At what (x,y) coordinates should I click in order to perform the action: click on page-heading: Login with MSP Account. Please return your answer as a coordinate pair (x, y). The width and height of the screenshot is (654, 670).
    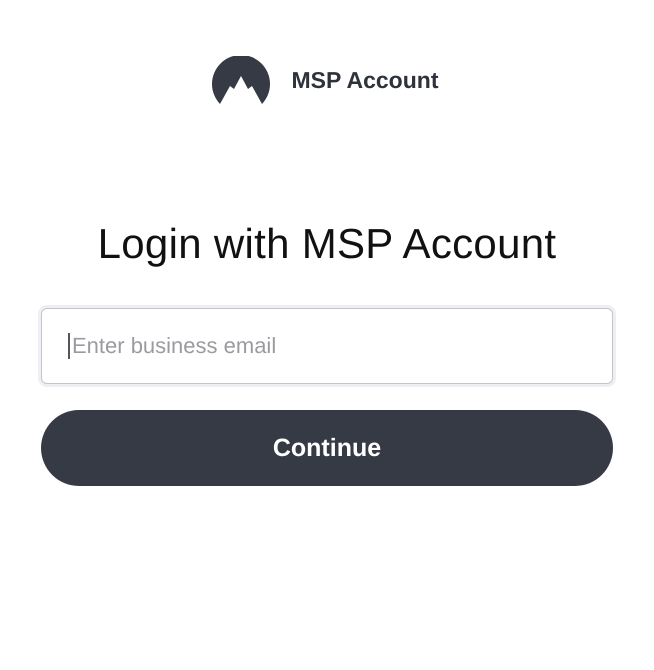
    Looking at the image, I should click on (327, 244).